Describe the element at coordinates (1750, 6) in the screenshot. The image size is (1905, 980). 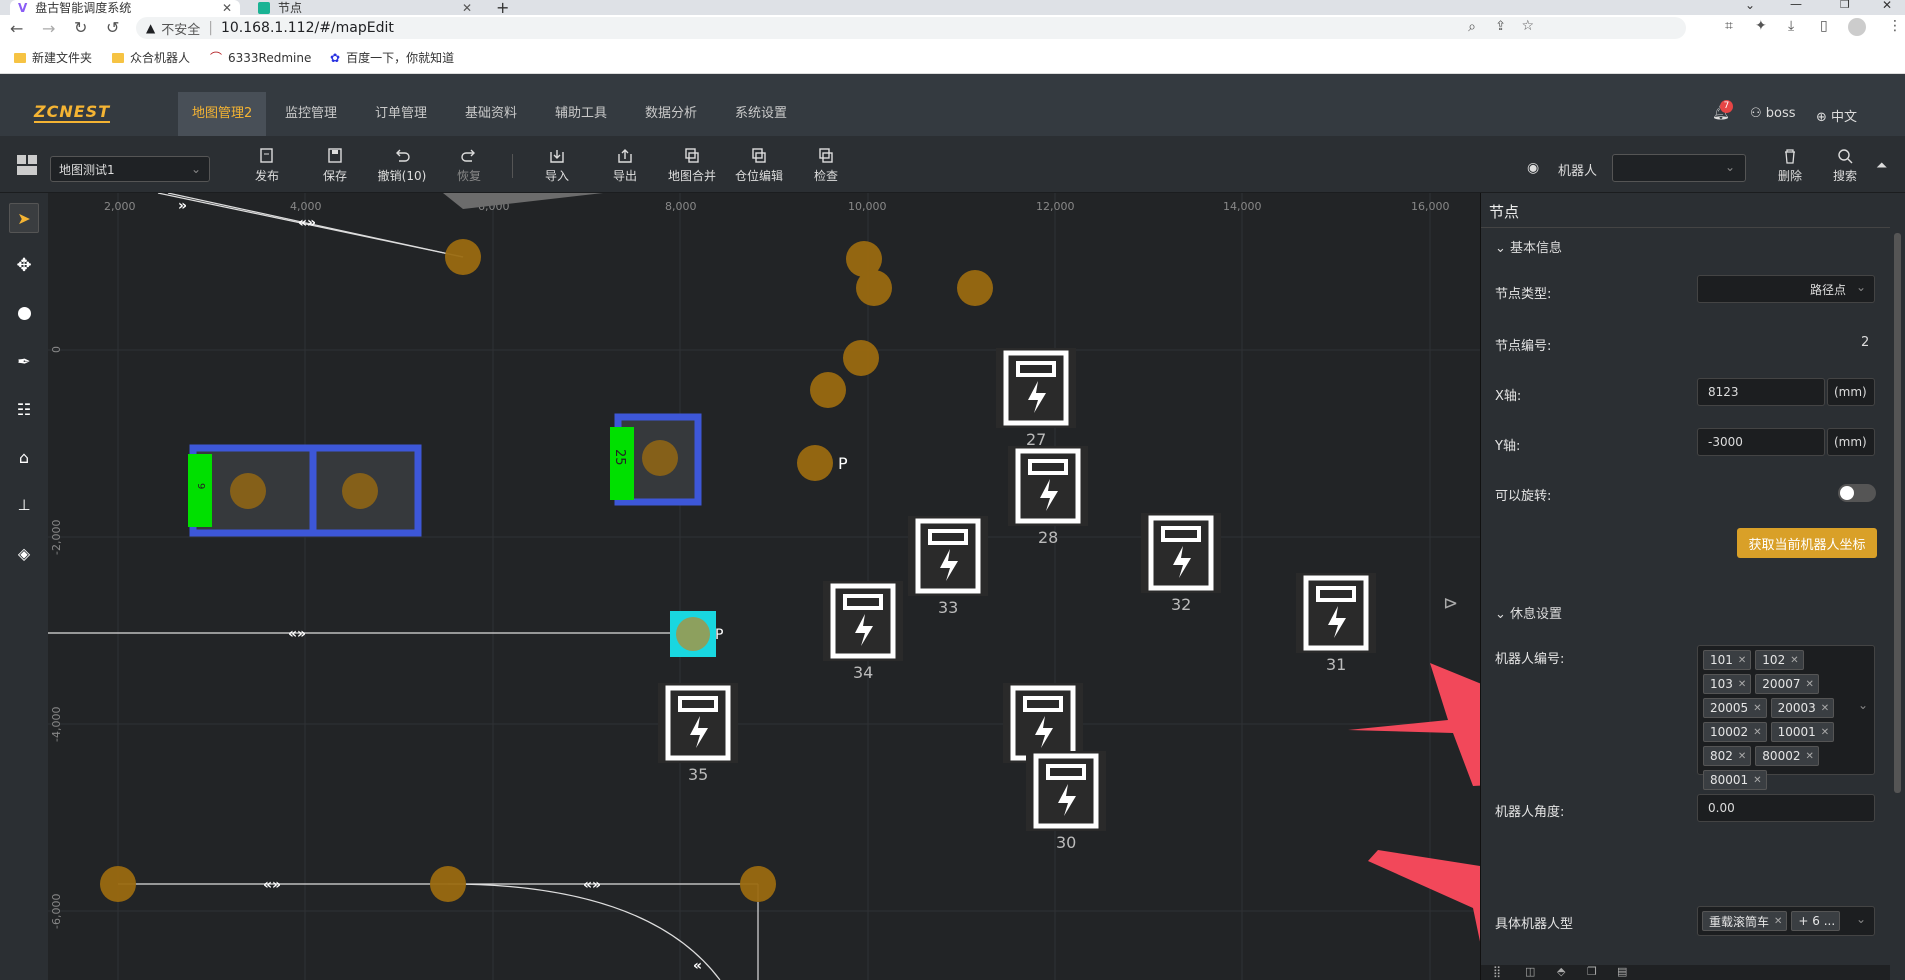
I see `tab-search-icon: ⌄` at that location.